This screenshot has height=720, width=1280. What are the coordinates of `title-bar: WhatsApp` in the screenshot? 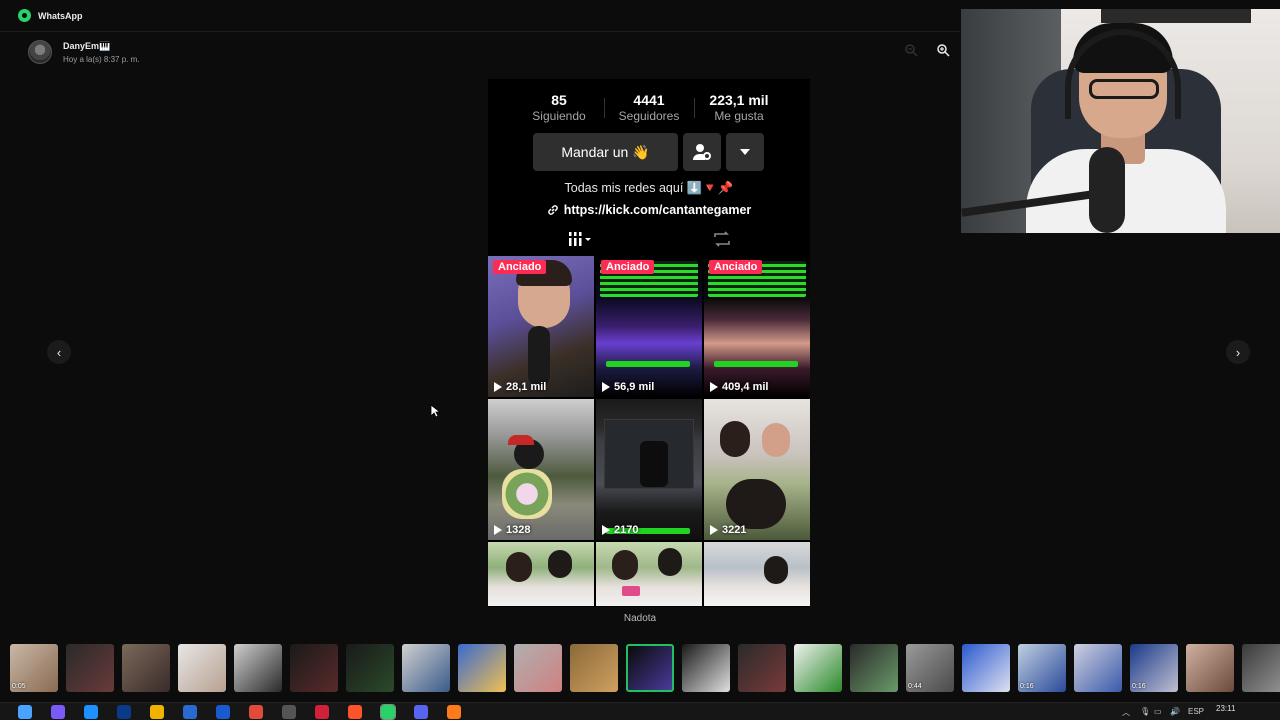 It's located at (480, 16).